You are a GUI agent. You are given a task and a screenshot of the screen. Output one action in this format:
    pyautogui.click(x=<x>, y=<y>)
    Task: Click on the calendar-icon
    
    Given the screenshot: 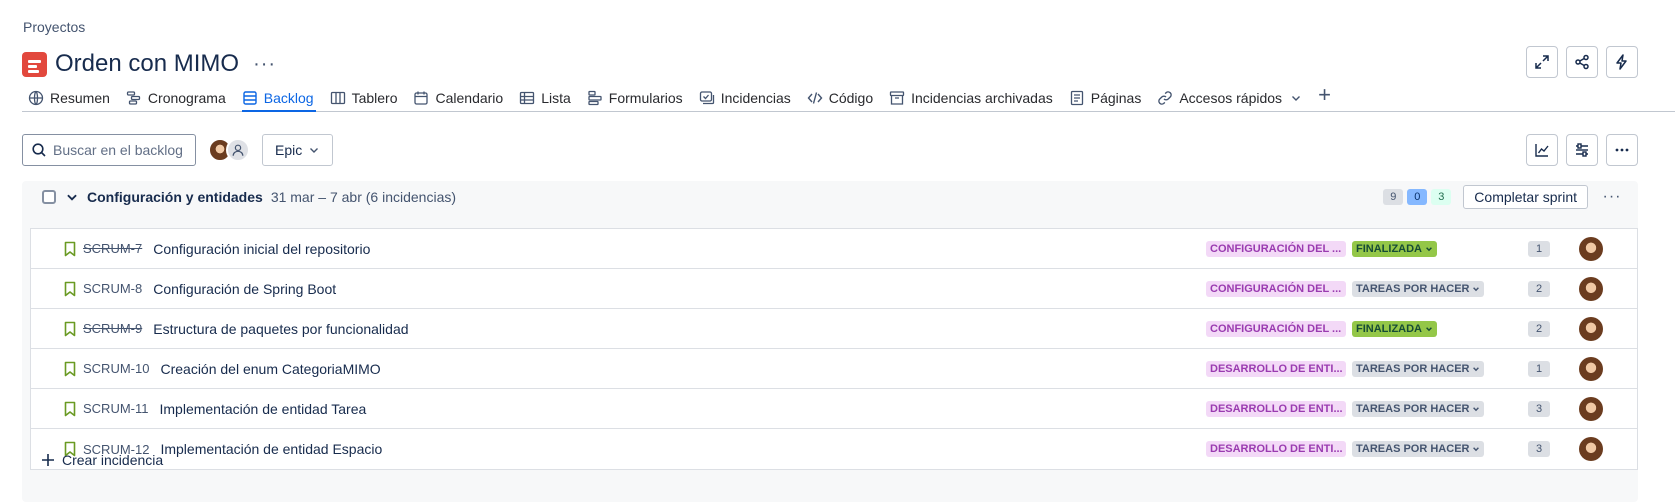 What is the action you would take?
    pyautogui.click(x=421, y=98)
    